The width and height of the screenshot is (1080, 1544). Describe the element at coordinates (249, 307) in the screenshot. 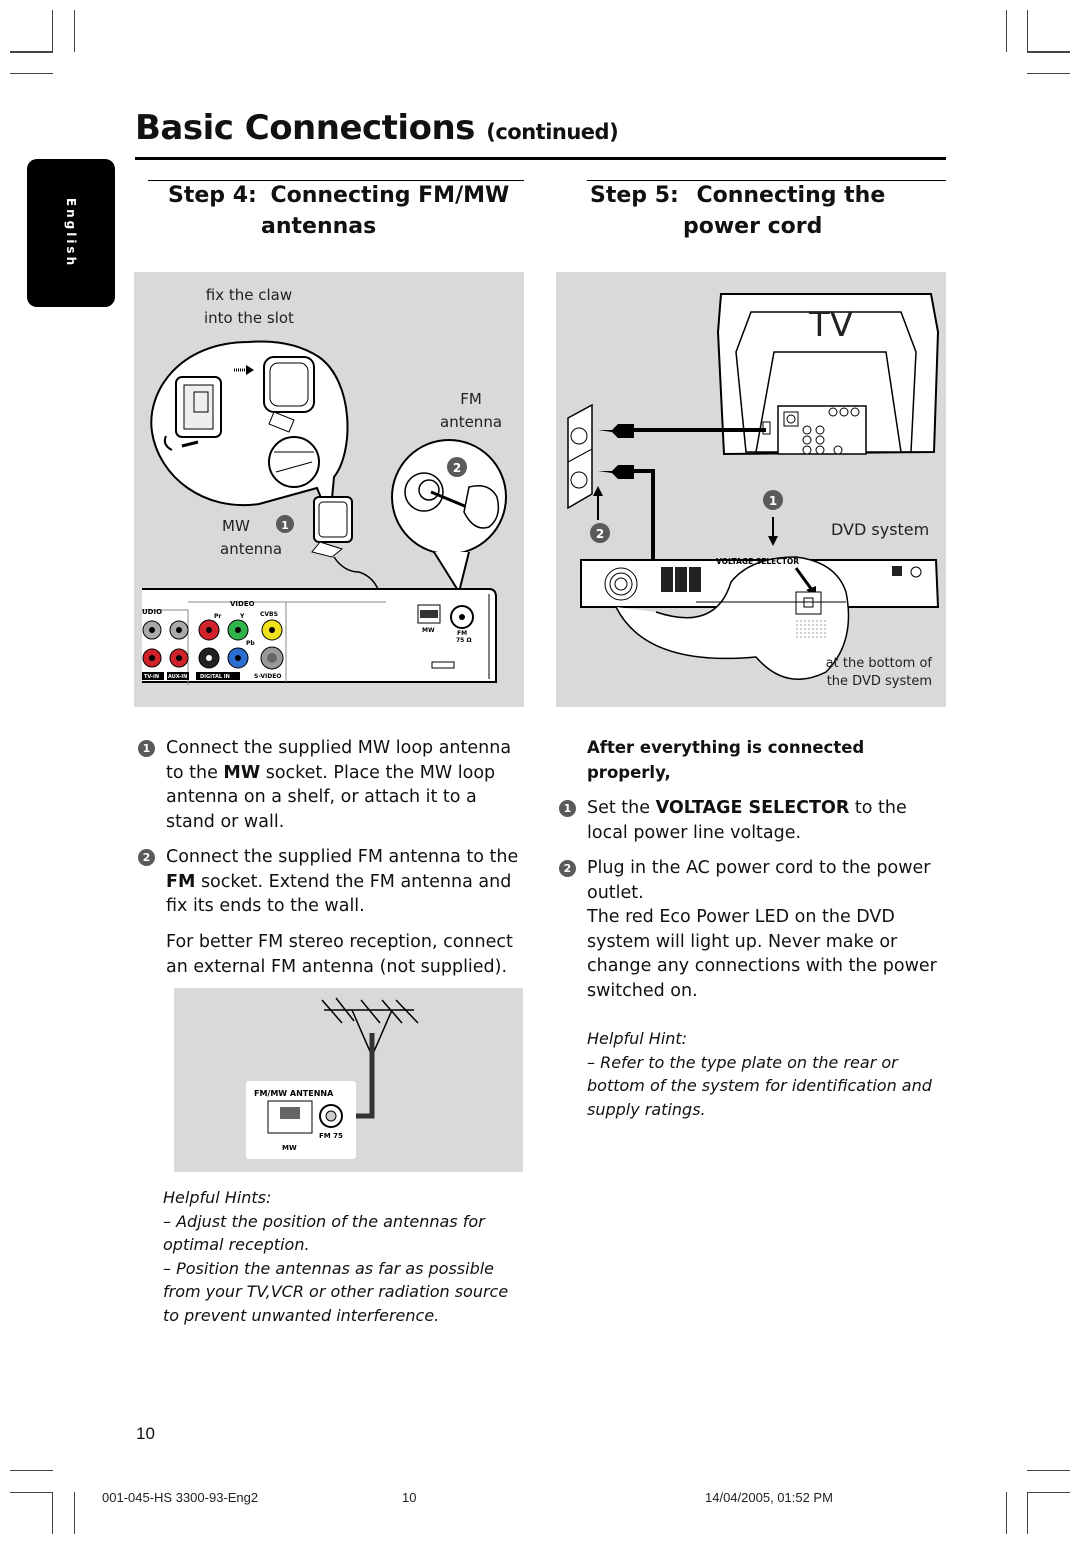

I see `claw-caption: fix the claw into the slot` at that location.